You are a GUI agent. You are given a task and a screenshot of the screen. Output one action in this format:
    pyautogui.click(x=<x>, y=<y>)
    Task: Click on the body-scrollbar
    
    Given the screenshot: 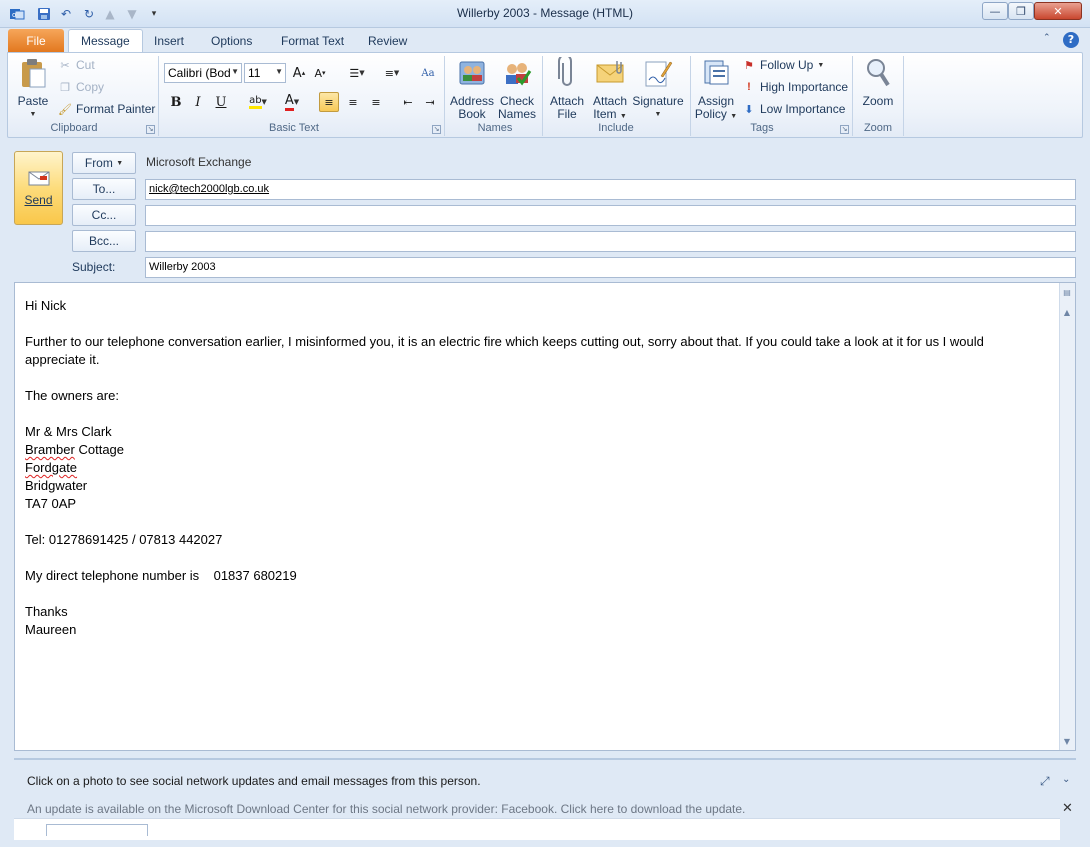 What is the action you would take?
    pyautogui.click(x=1067, y=516)
    